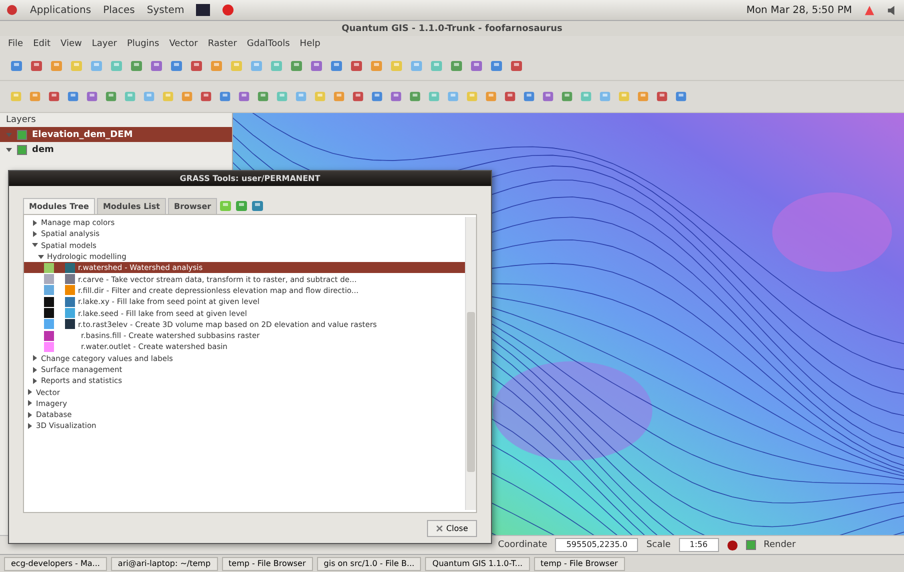 This screenshot has height=572, width=904. I want to click on warning-icon, so click(869, 10).